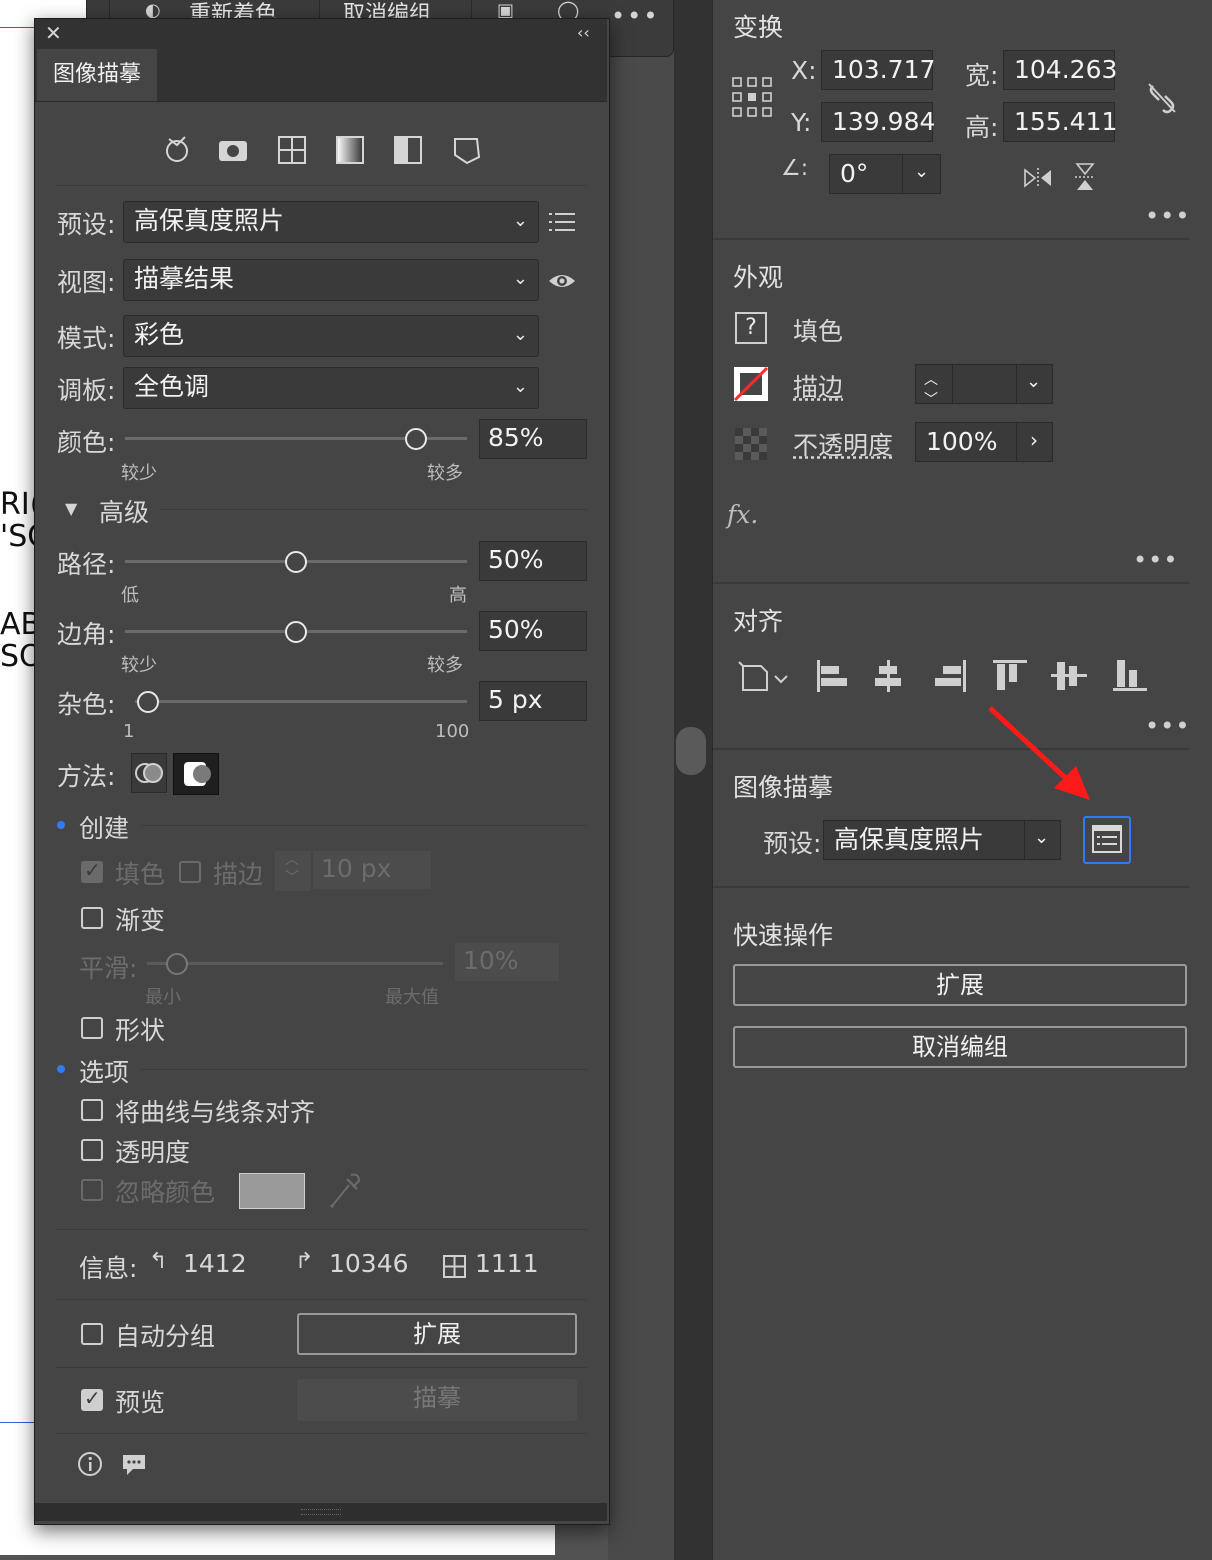  I want to click on align-bottom-icon, so click(1131, 676).